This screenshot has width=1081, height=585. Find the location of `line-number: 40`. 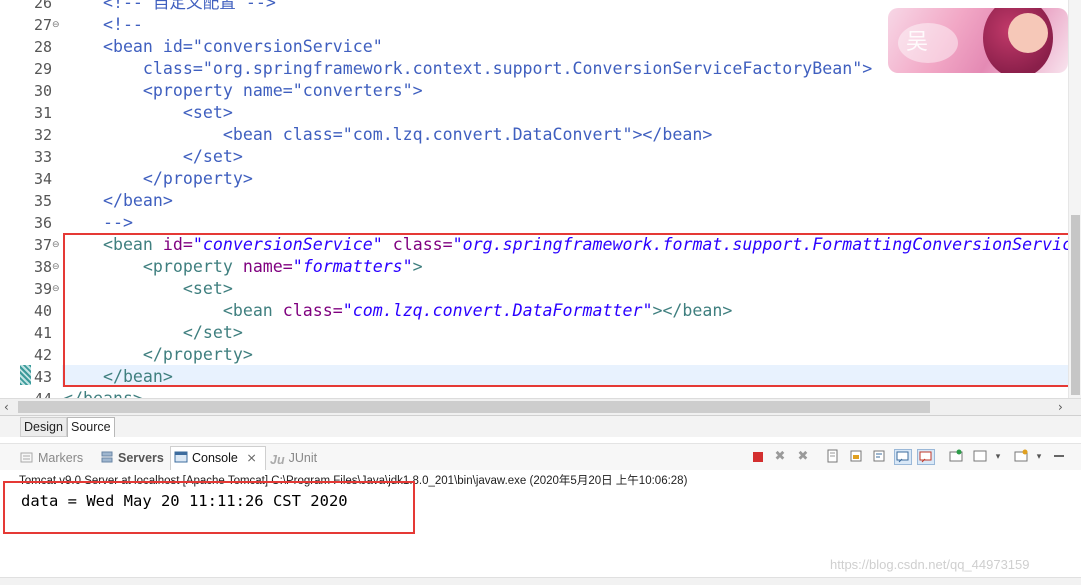

line-number: 40 is located at coordinates (42, 311).